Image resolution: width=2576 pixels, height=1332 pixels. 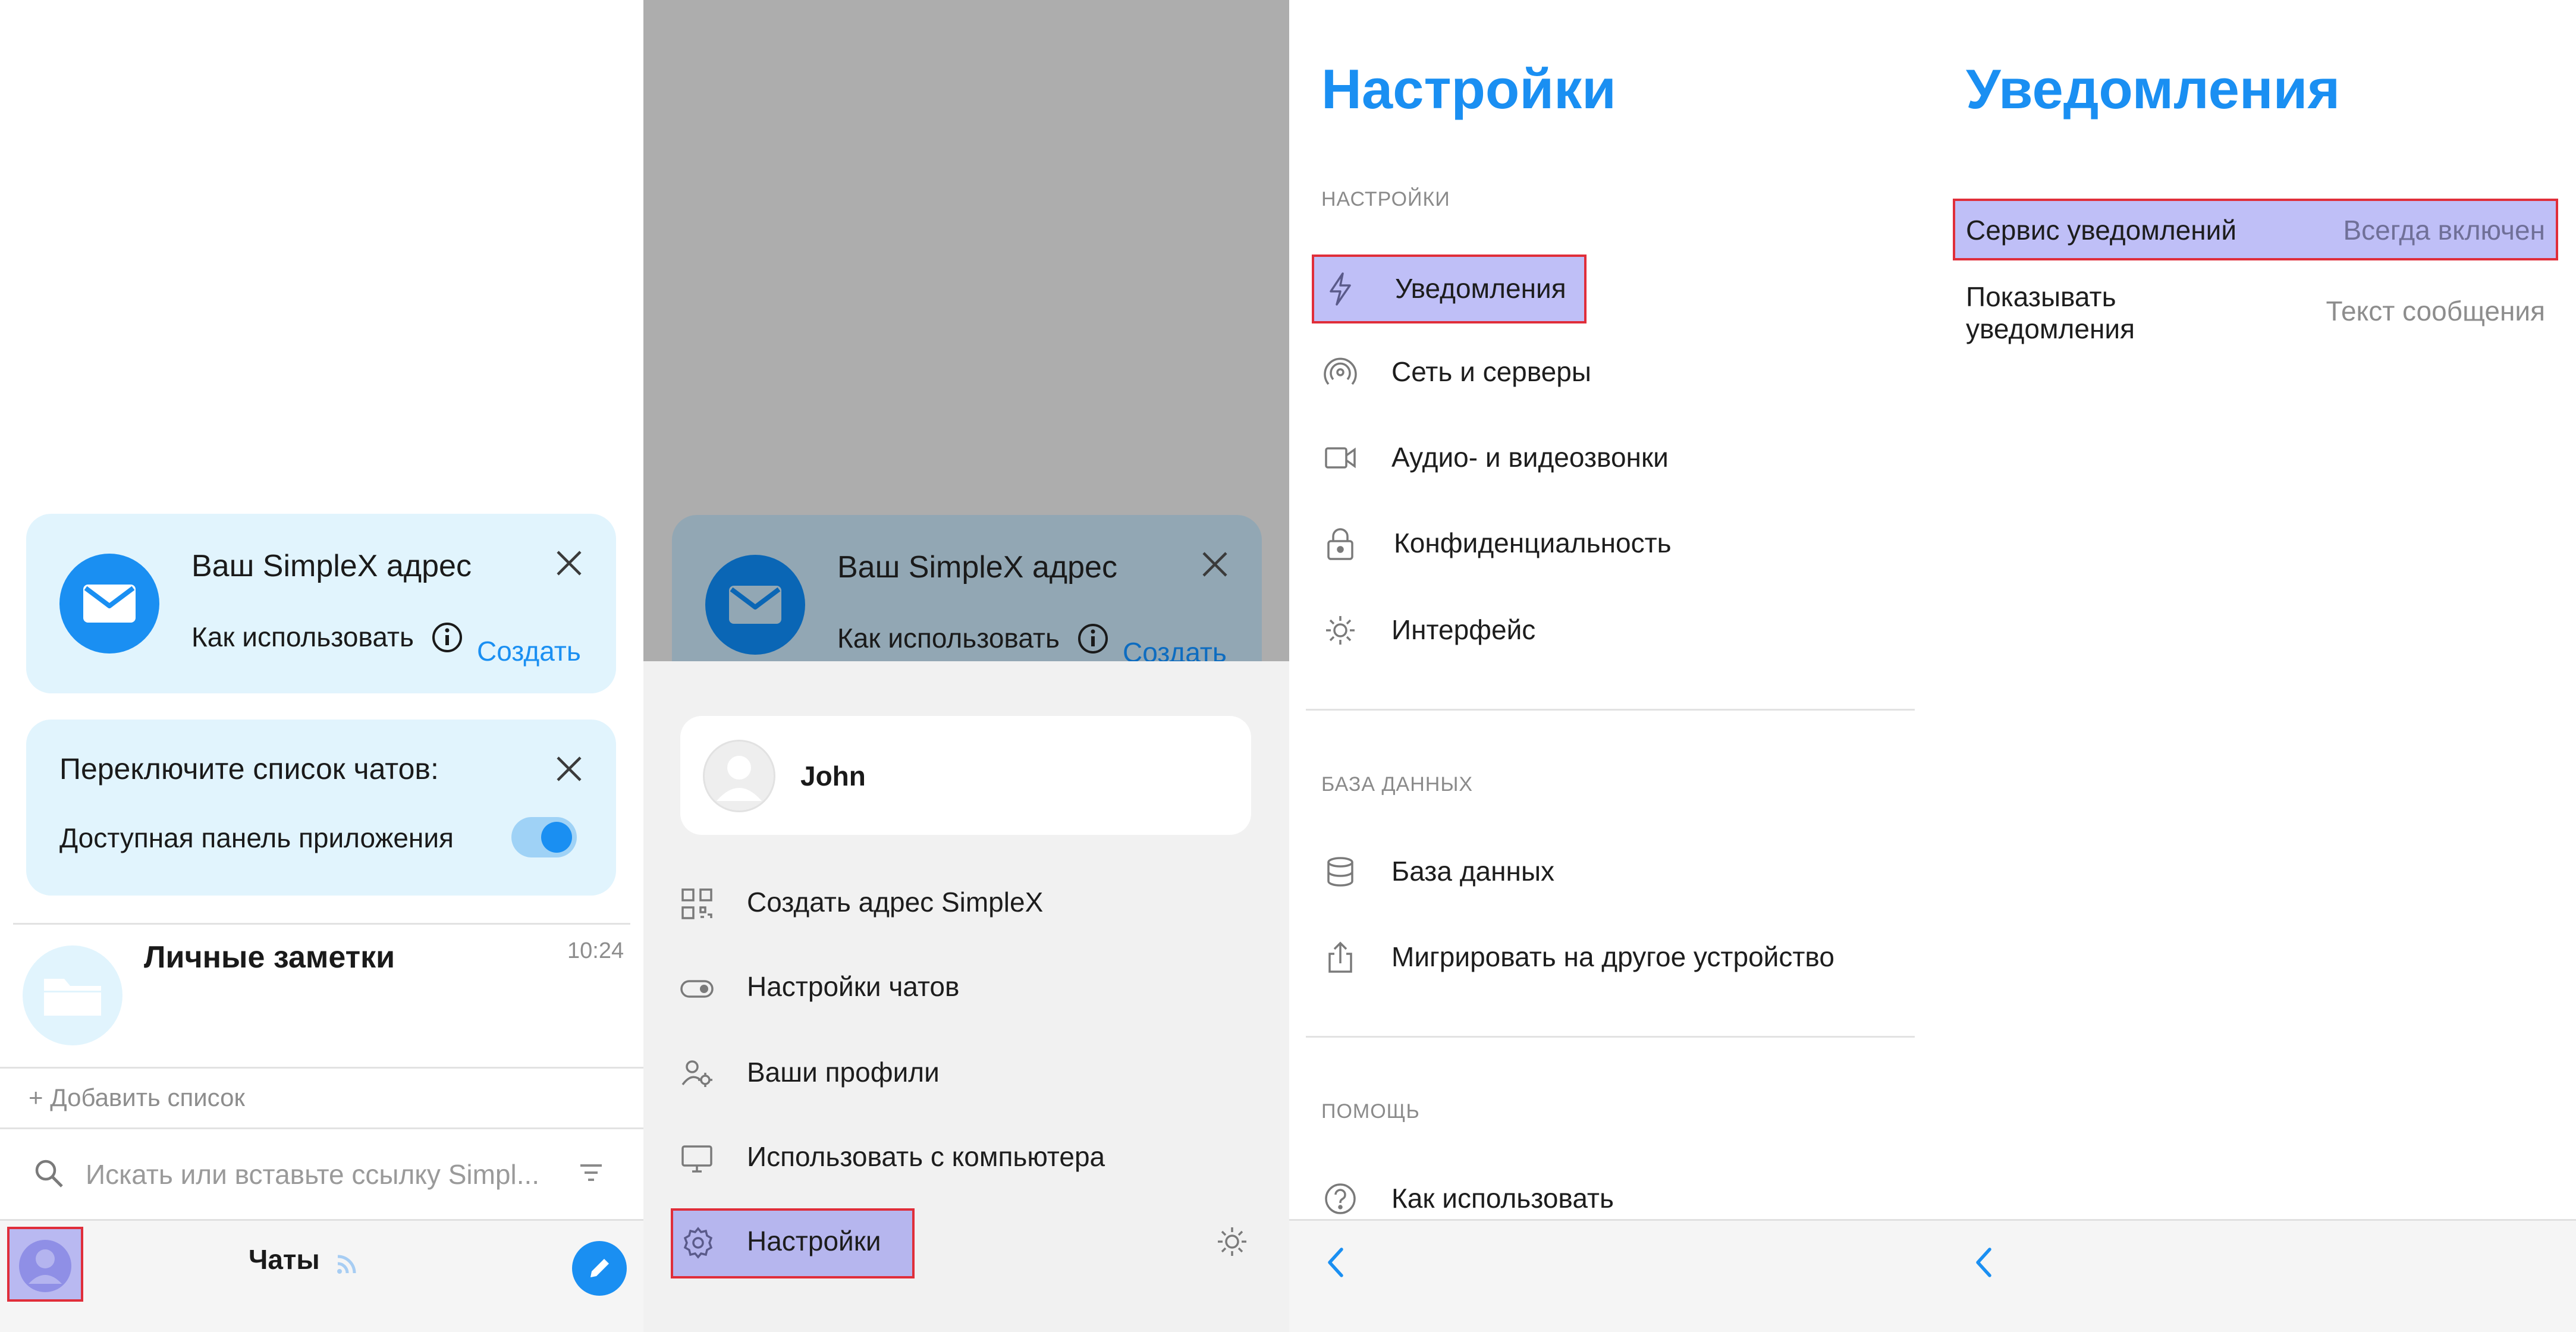 I want to click on menu-chat-preferences: Настройки чатов, so click(x=853, y=986).